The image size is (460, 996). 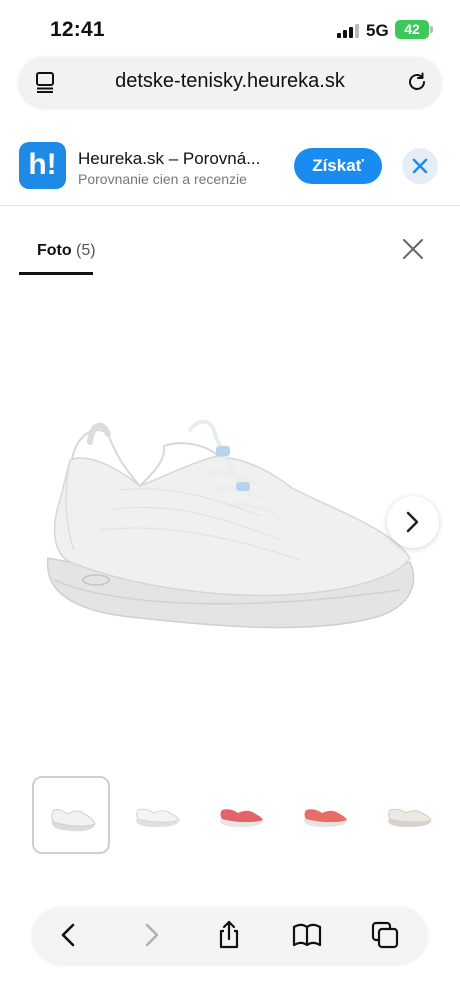 What do you see at coordinates (54, 250) in the screenshot?
I see `tab-label: Foto` at bounding box center [54, 250].